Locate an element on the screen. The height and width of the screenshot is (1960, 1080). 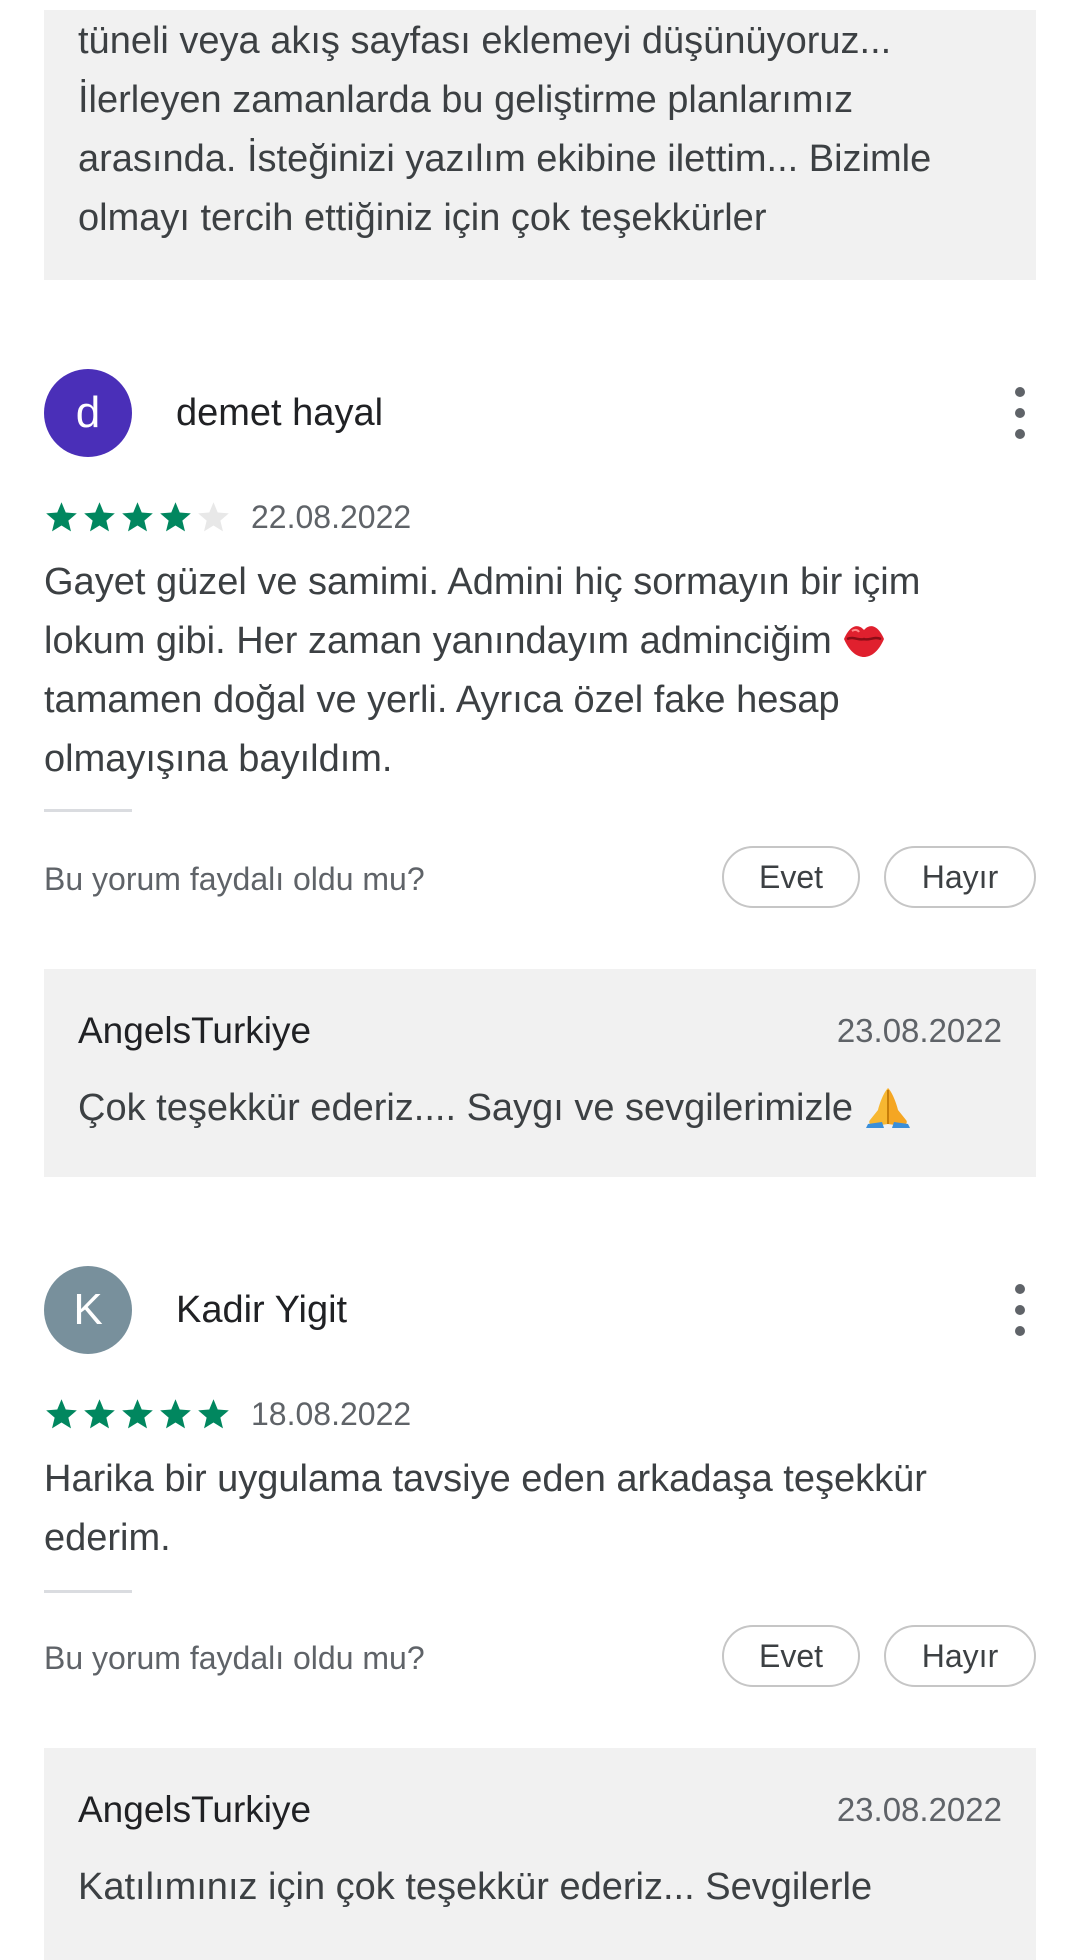
review-date: 22.08.2022 is located at coordinates (331, 516).